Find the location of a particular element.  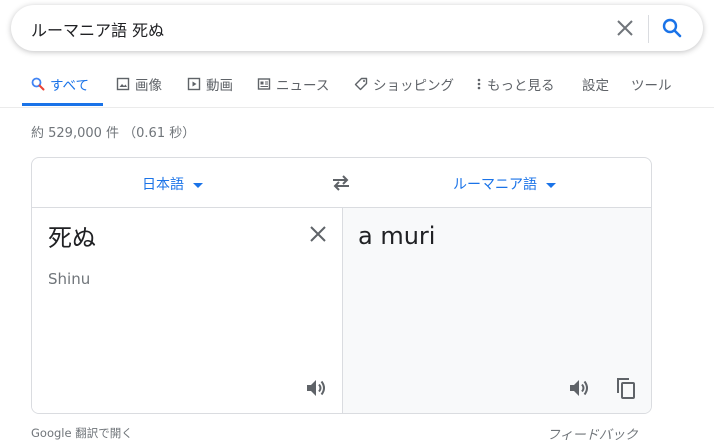

copy-translation-button is located at coordinates (626, 388).